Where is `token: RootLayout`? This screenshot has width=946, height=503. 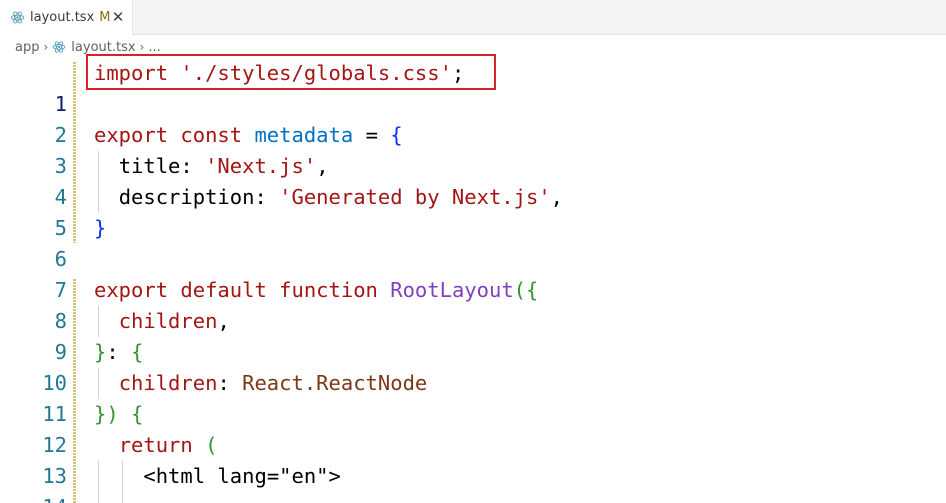
token: RootLayout is located at coordinates (452, 290).